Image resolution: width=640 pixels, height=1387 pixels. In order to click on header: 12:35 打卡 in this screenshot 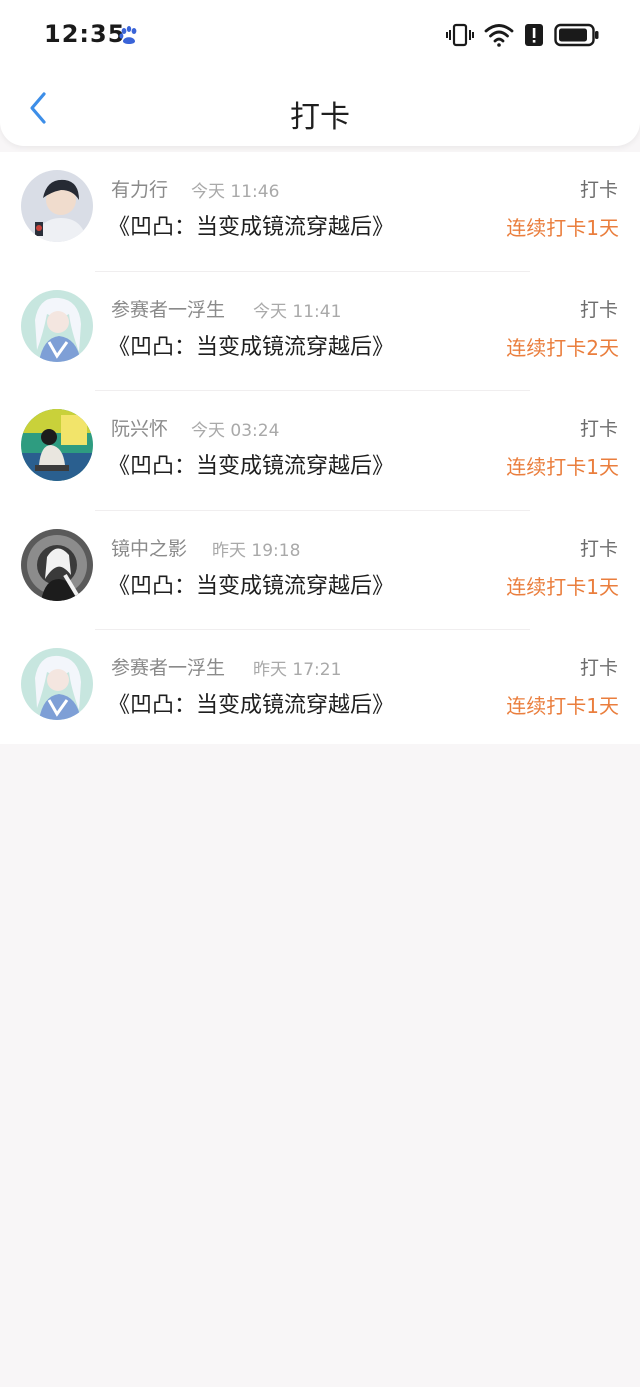, I will do `click(320, 73)`.